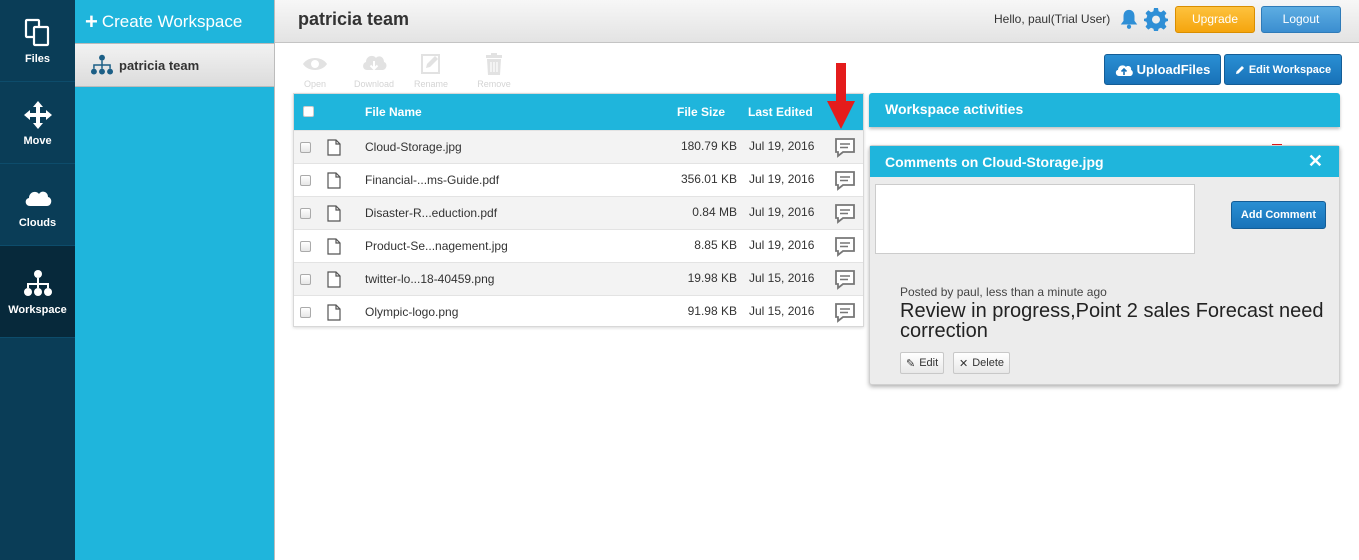 Image resolution: width=1359 pixels, height=560 pixels. Describe the element at coordinates (375, 63) in the screenshot. I see `cloud-download-icon` at that location.